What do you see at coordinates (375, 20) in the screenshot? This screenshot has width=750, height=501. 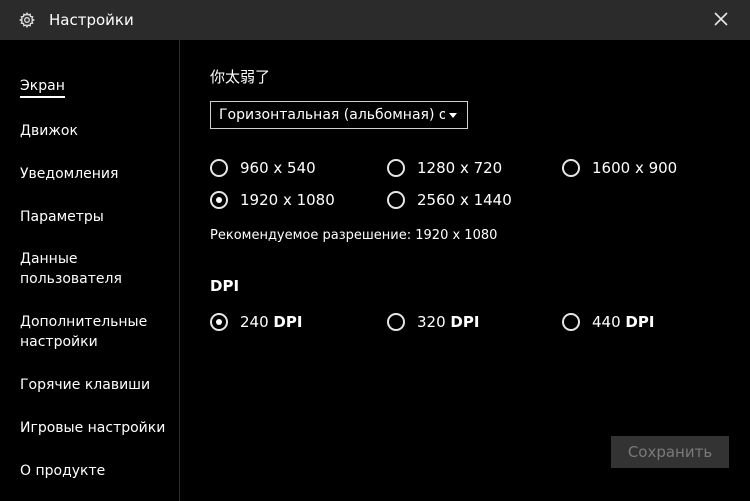 I see `title-bar: Настройки` at bounding box center [375, 20].